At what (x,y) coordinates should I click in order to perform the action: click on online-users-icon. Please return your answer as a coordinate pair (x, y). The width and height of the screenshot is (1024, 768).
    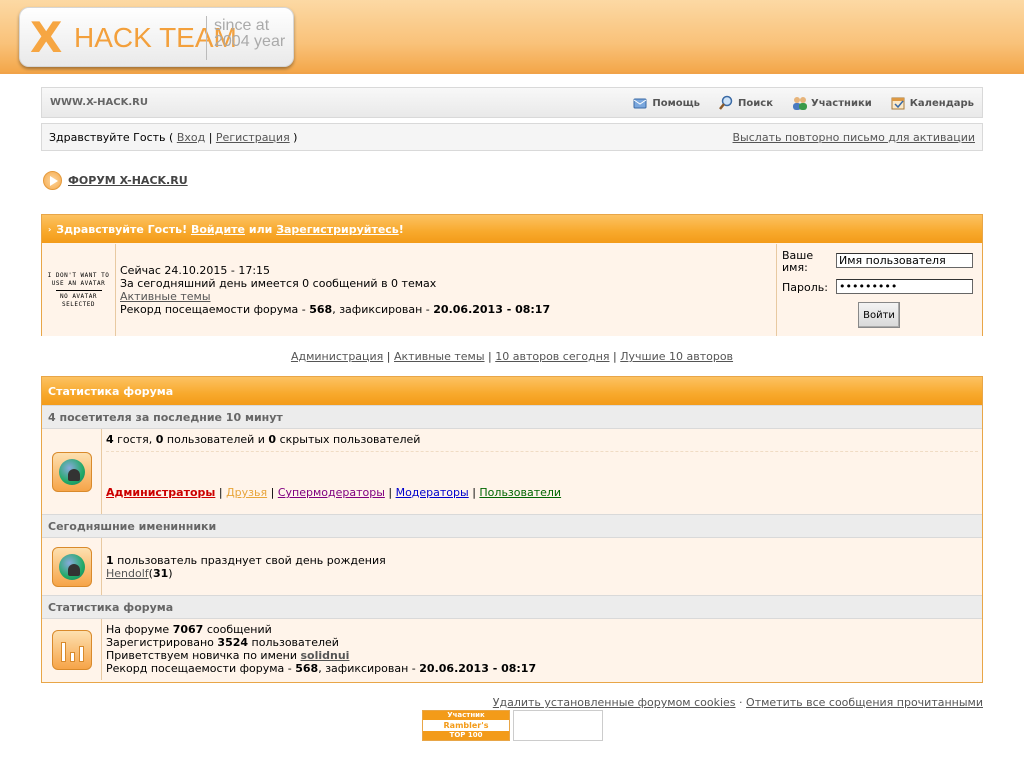
    Looking at the image, I should click on (71, 471).